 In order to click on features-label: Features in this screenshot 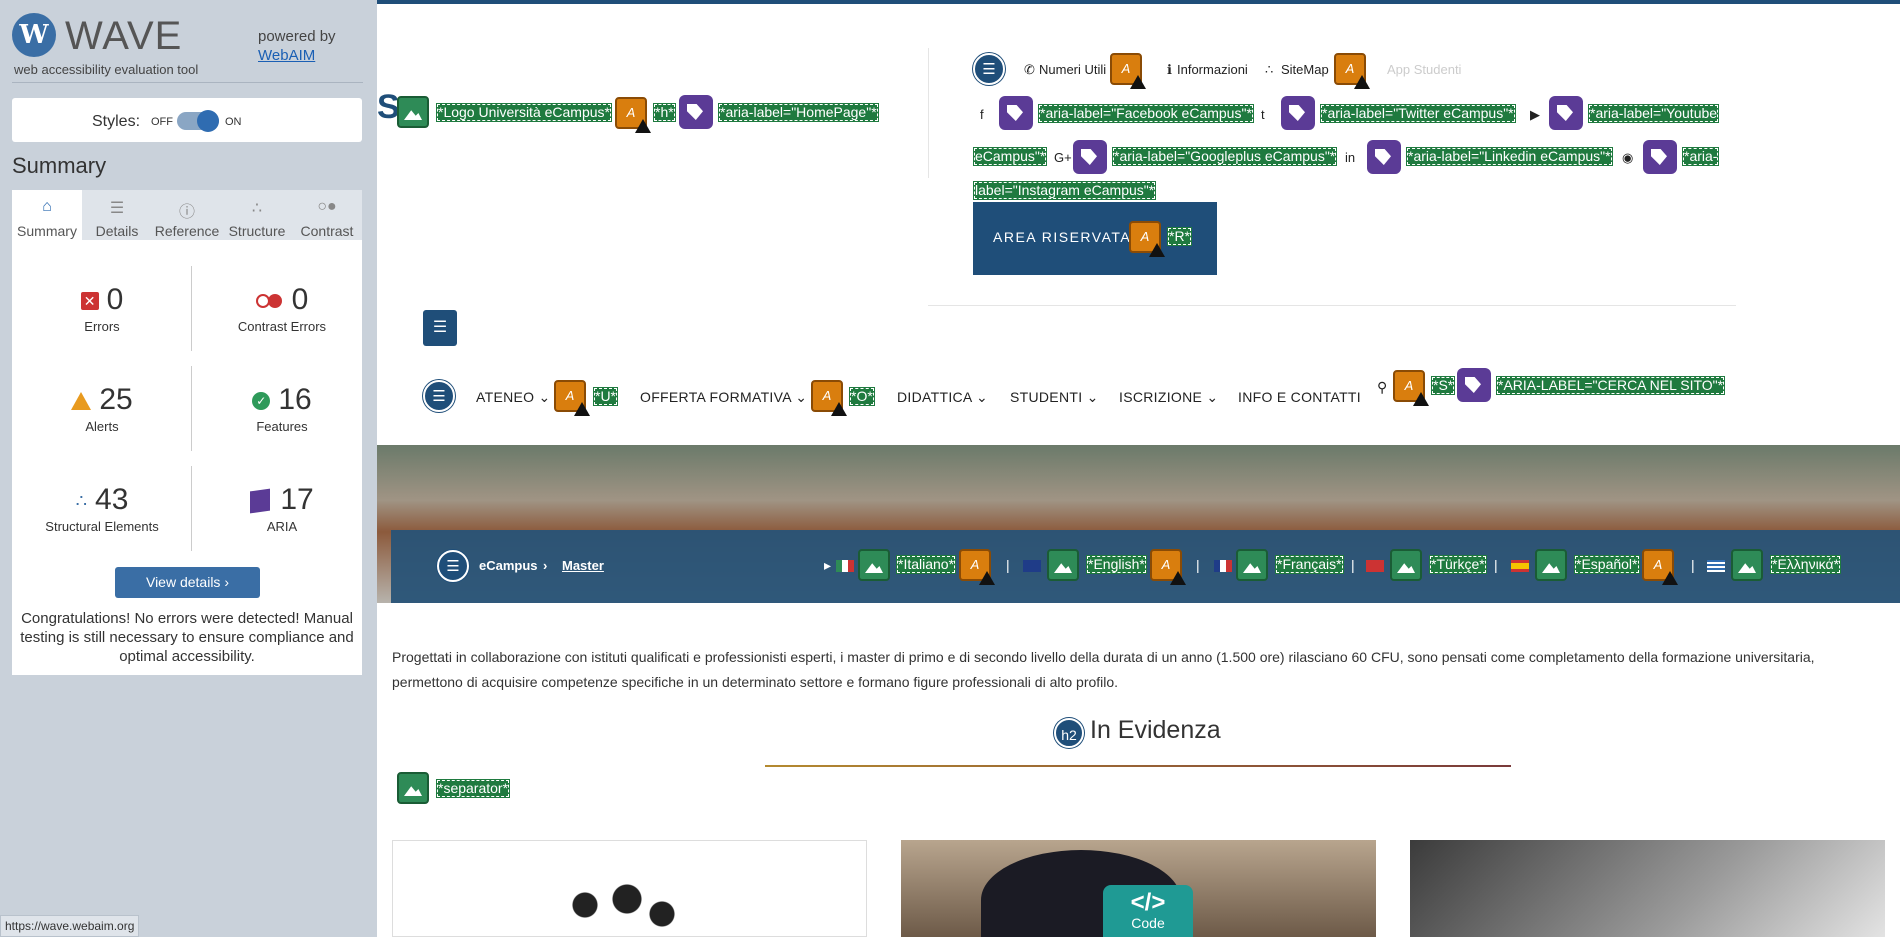, I will do `click(282, 426)`.